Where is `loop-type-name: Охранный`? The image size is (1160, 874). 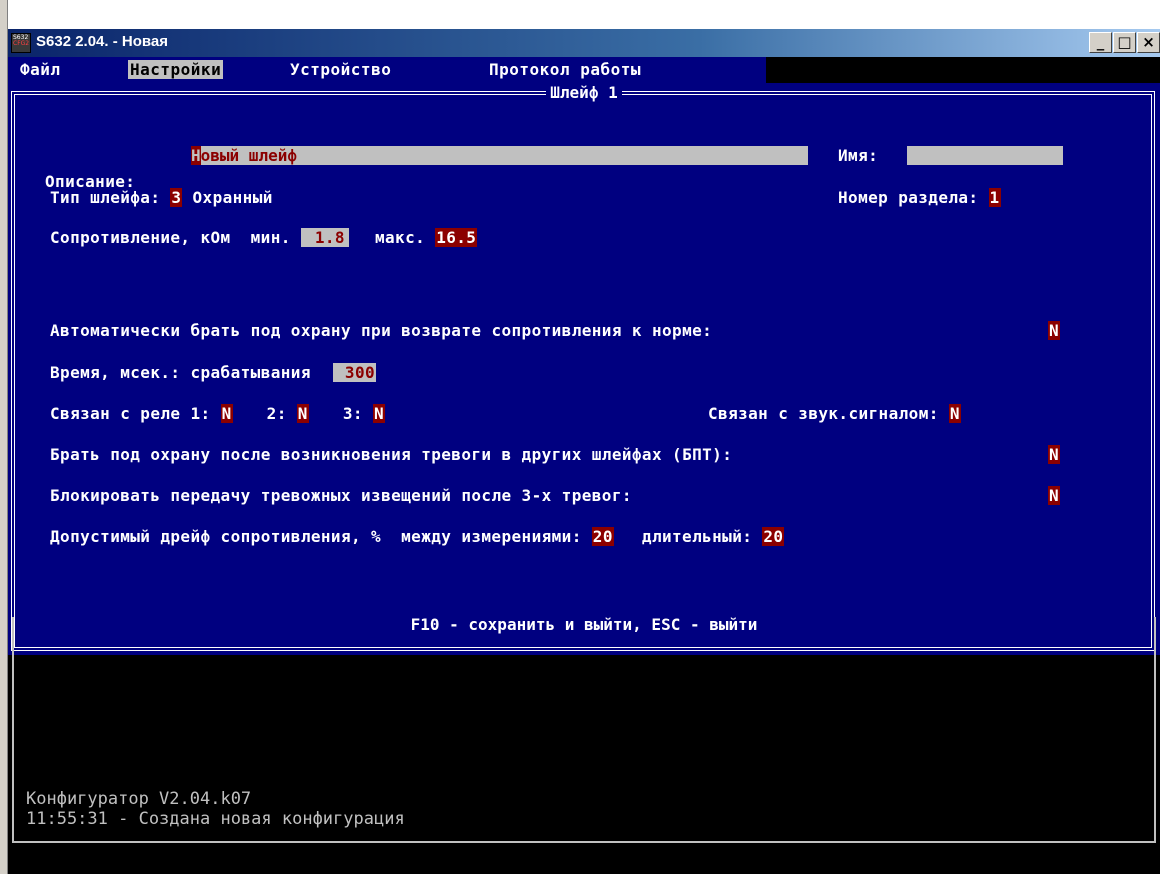
loop-type-name: Охранный is located at coordinates (232, 197).